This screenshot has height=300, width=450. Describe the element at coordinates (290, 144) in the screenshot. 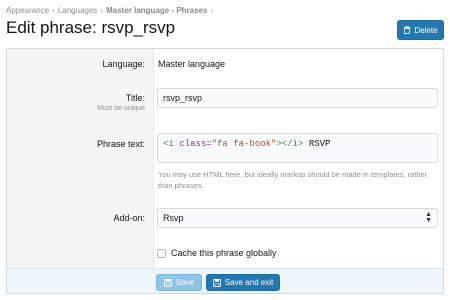

I see `code-tag-close: ></i>` at that location.